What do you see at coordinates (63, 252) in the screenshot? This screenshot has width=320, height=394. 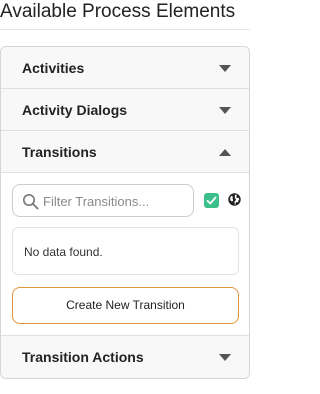 I see `empty-state-message: No data found.` at bounding box center [63, 252].